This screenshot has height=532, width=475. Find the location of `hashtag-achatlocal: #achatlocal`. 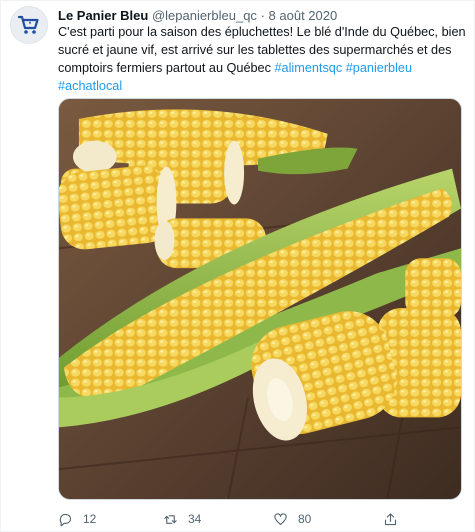

hashtag-achatlocal: #achatlocal is located at coordinates (90, 86).